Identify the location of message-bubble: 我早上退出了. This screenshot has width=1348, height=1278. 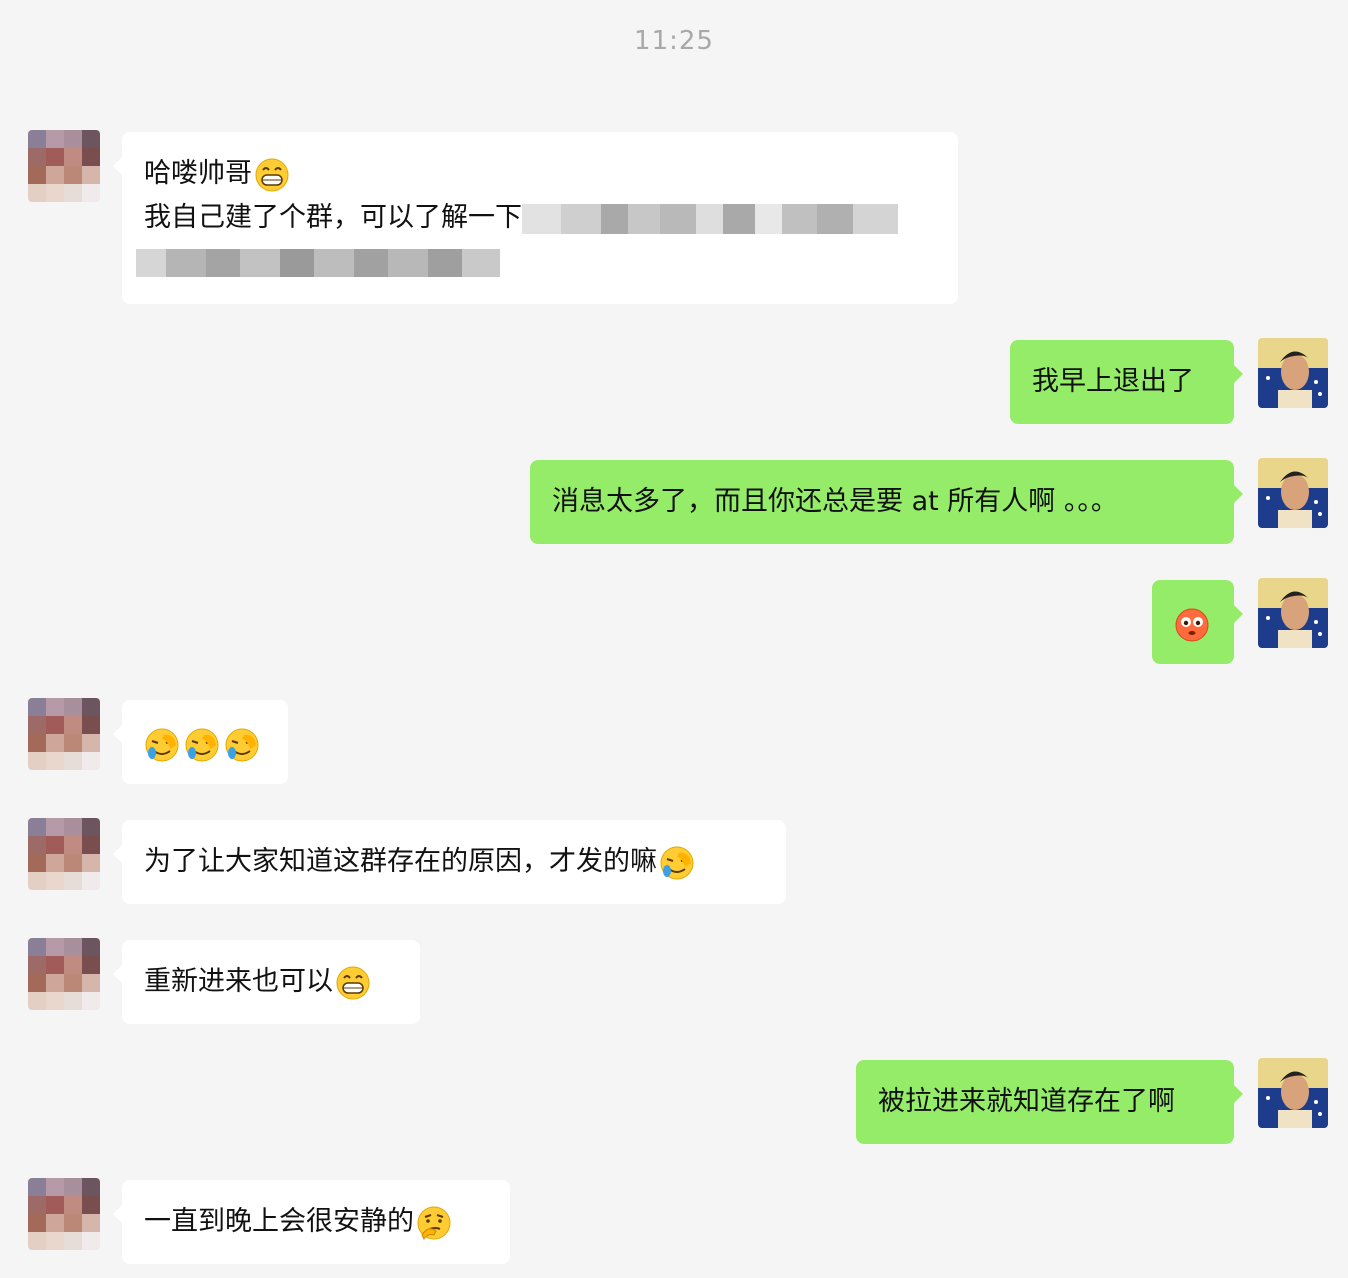
(1126, 382).